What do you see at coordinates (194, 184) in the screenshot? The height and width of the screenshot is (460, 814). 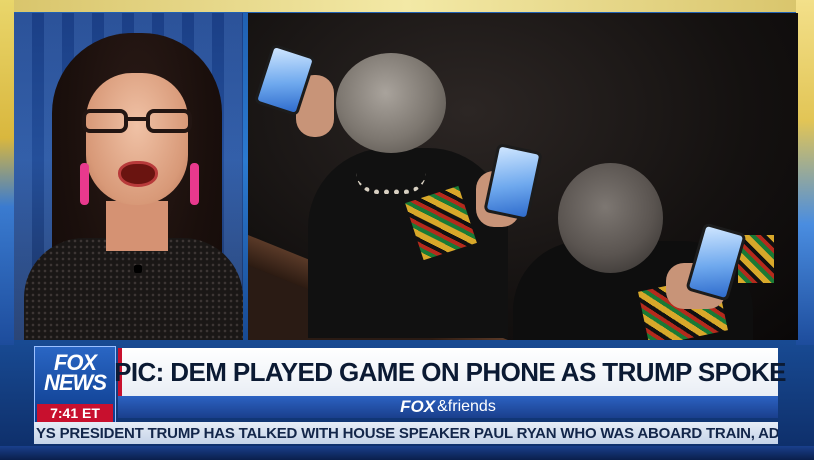 I see `earring-right` at bounding box center [194, 184].